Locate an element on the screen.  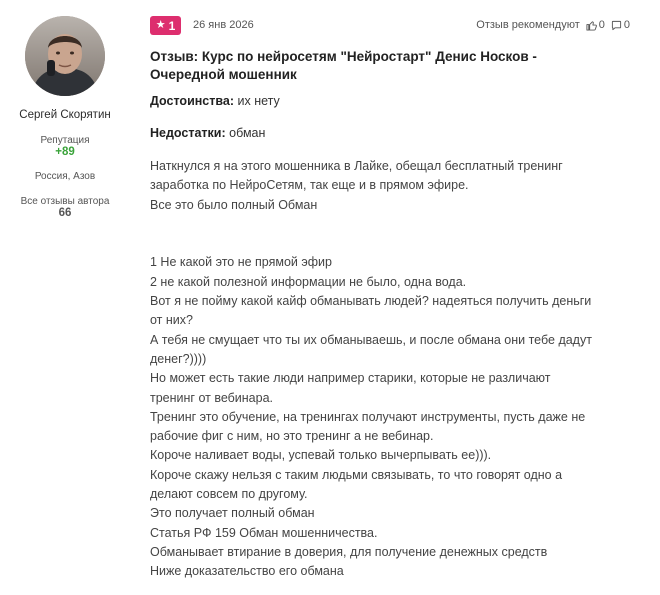
star-icon: ★ is located at coordinates (160, 25).